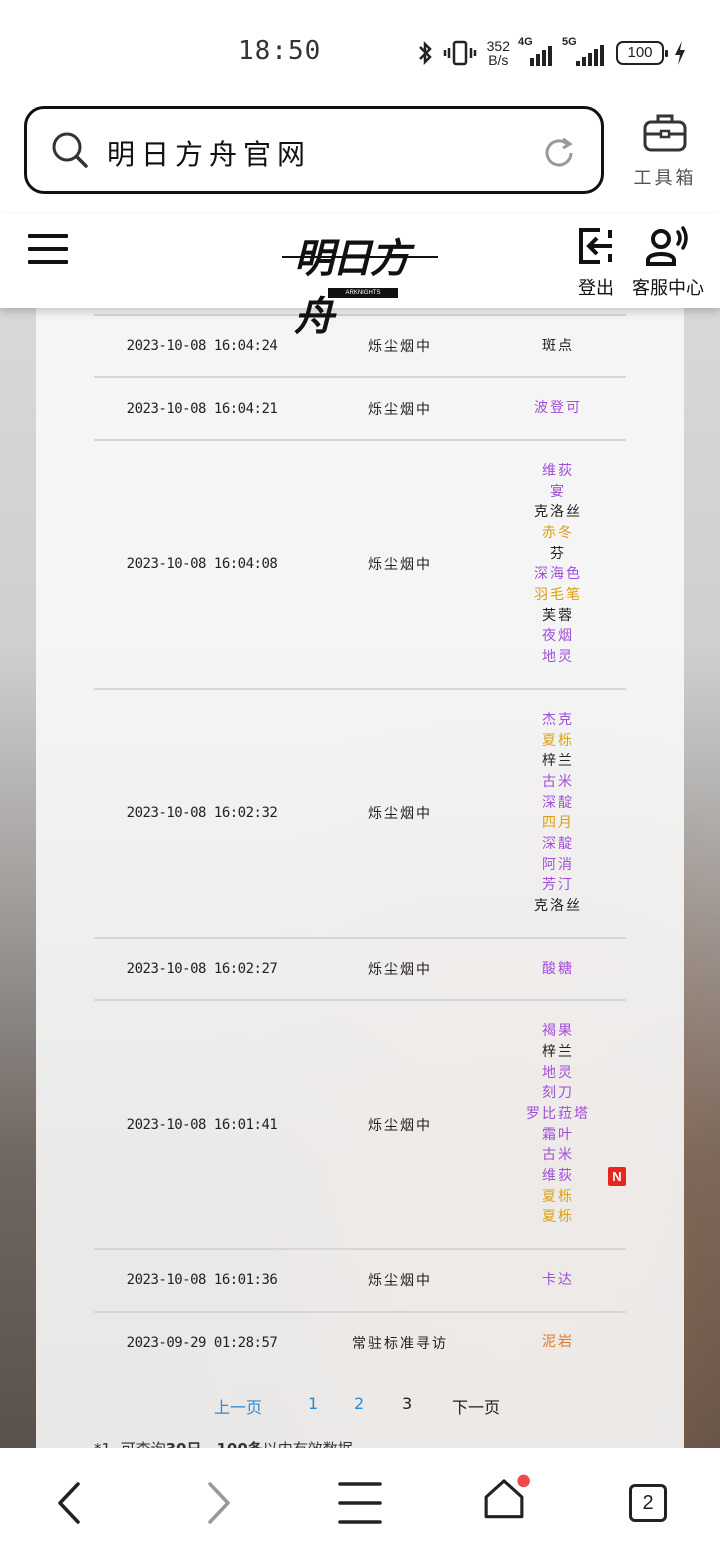 The width and height of the screenshot is (720, 1560). I want to click on operator-name-text: 卡达, so click(558, 1280).